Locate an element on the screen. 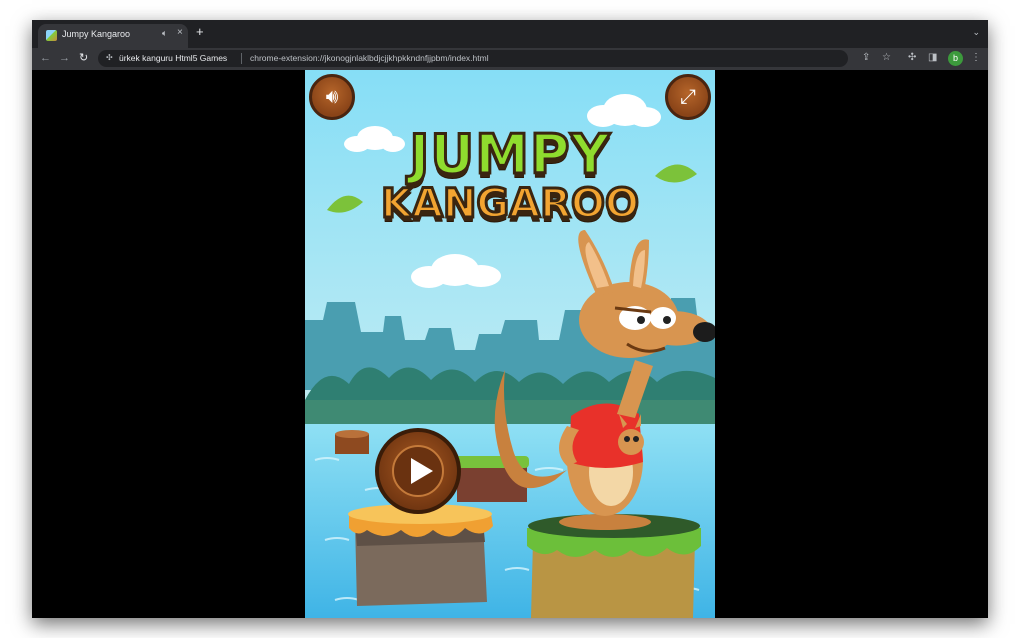 The height and width of the screenshot is (638, 1020). tab-jumpy-kangaroo: Jumpy Kangaroo 🔈︎ × is located at coordinates (113, 36).